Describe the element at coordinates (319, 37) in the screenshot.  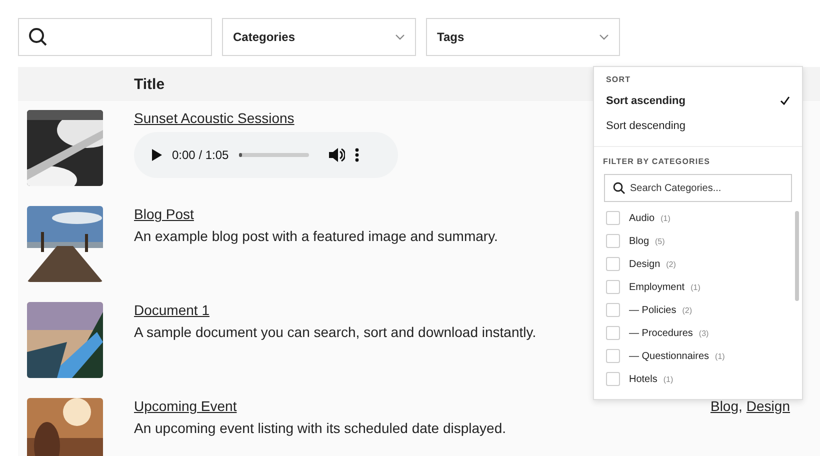
I see `dropdown: Categories` at that location.